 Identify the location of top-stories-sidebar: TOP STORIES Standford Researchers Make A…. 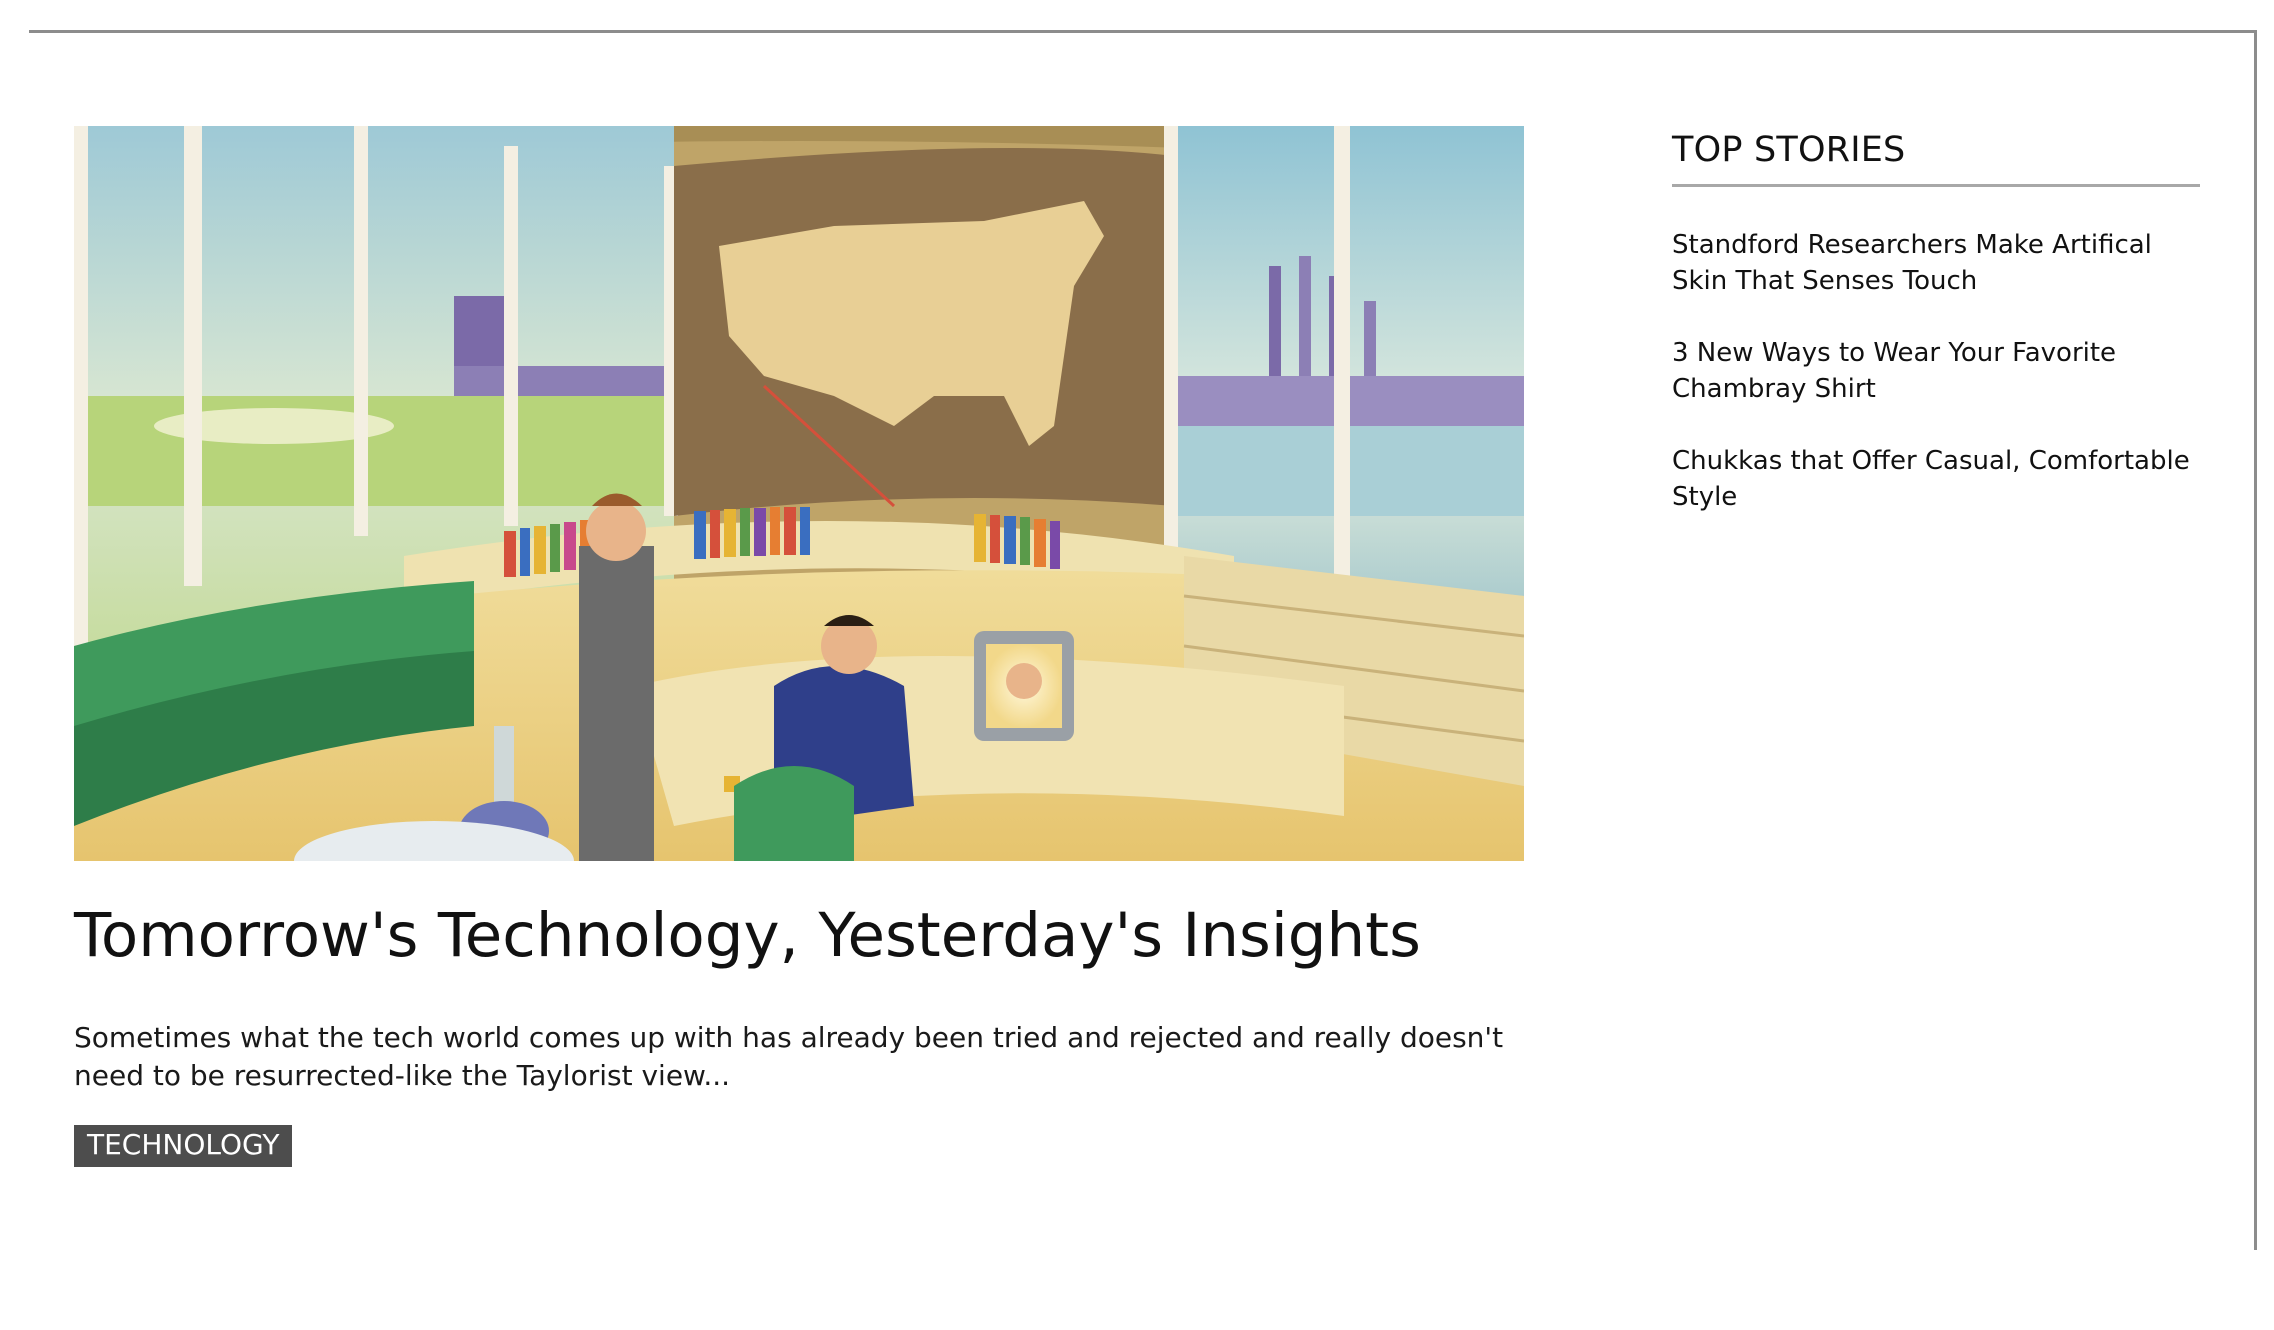
(1936, 322).